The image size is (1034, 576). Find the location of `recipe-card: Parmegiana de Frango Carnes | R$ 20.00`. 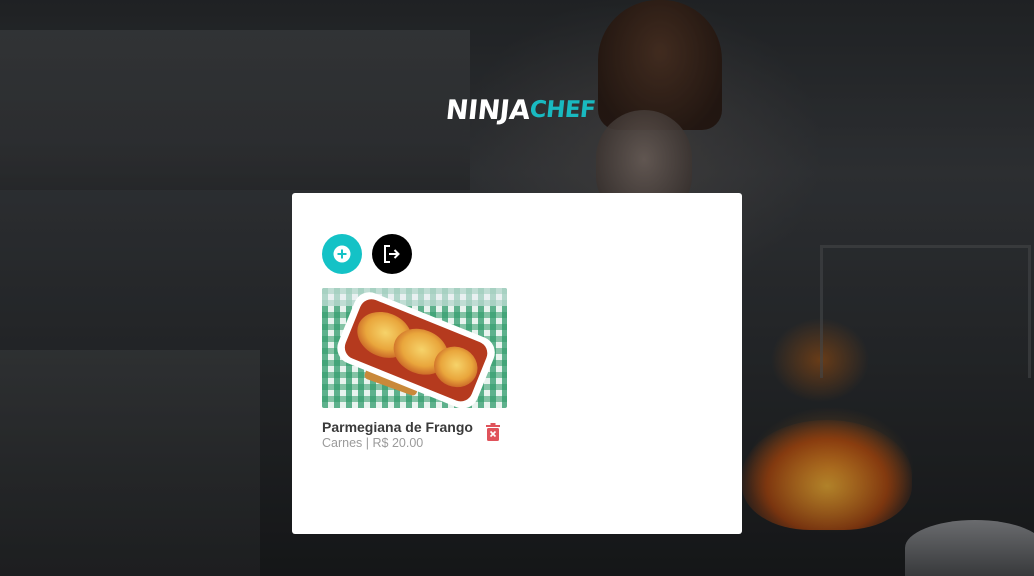

recipe-card: Parmegiana de Frango Carnes | R$ 20.00 is located at coordinates (414, 369).